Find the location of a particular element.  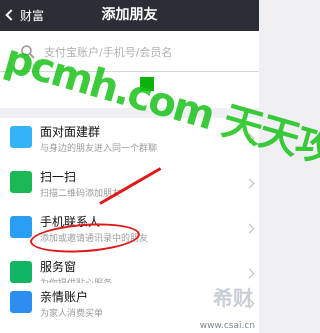

item-label: 面对面建群 is located at coordinates (70, 132).